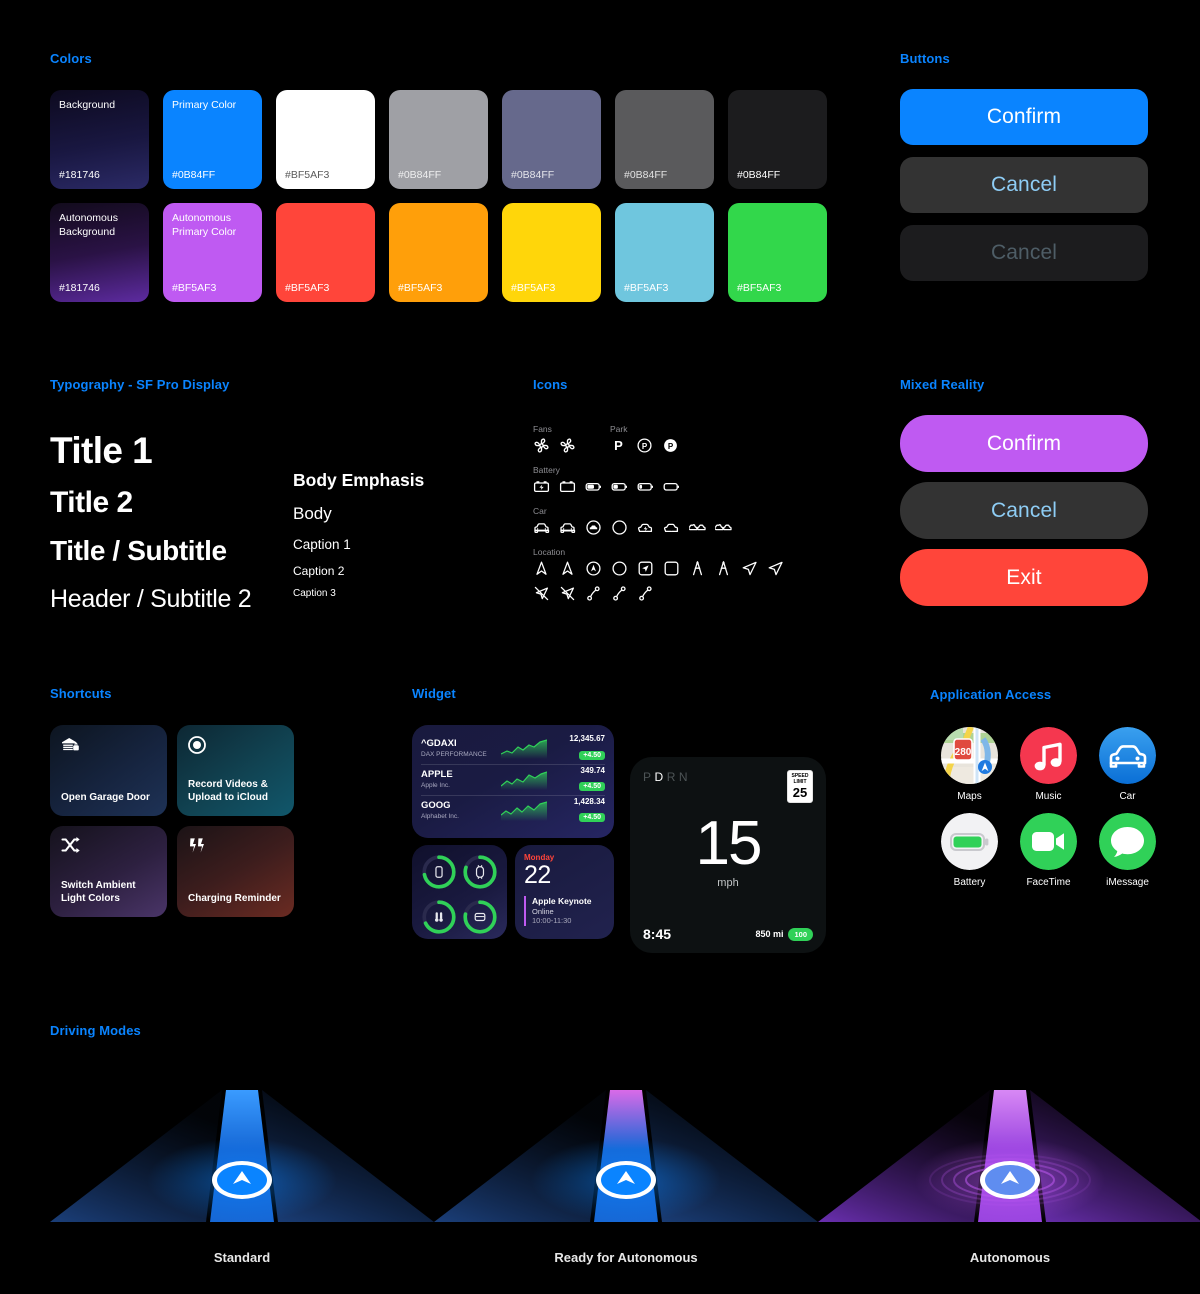 This screenshot has height=1294, width=1200. What do you see at coordinates (513, 748) in the screenshot?
I see `stock-row: ^GDAXI DAX PERFORMANCE 12,345.67 +4.50` at bounding box center [513, 748].